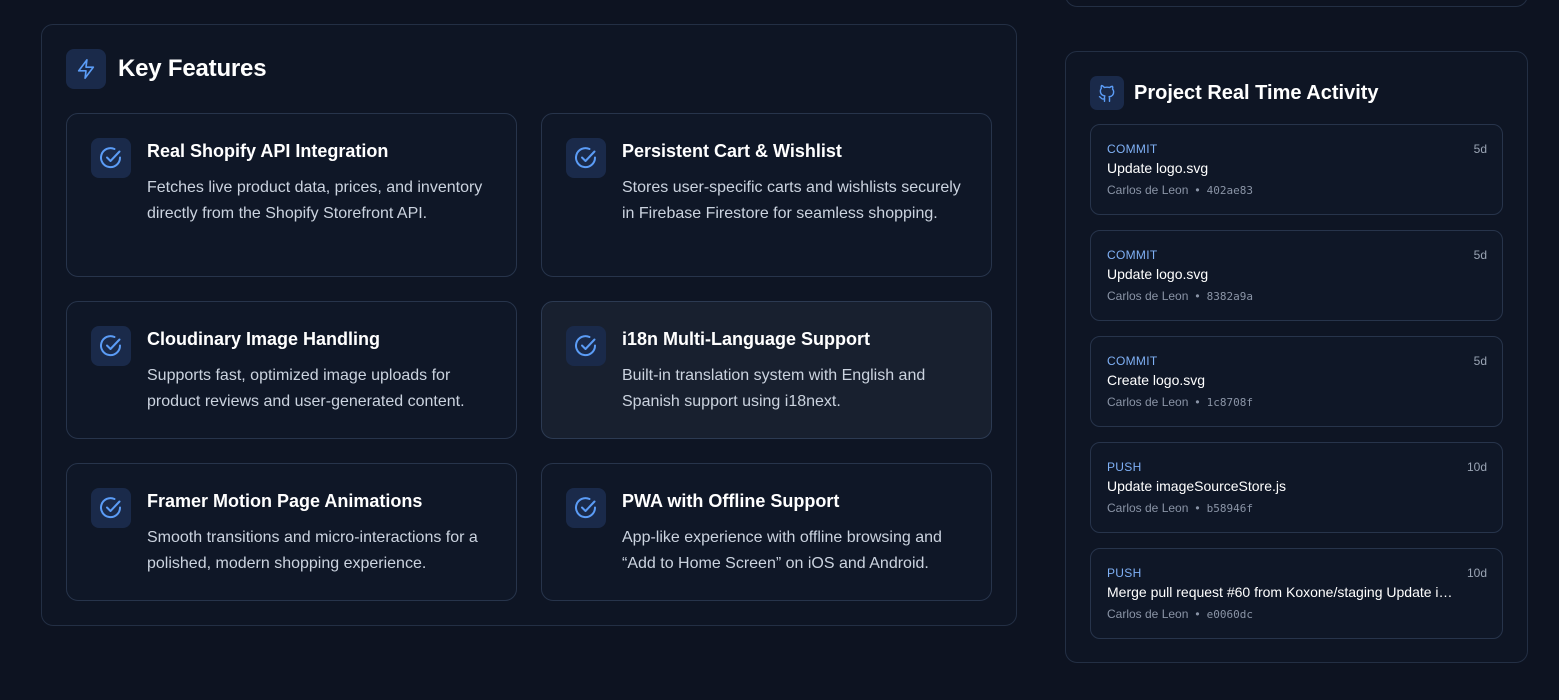 The height and width of the screenshot is (700, 1559). I want to click on previous-panel-edge, so click(1296, 3).